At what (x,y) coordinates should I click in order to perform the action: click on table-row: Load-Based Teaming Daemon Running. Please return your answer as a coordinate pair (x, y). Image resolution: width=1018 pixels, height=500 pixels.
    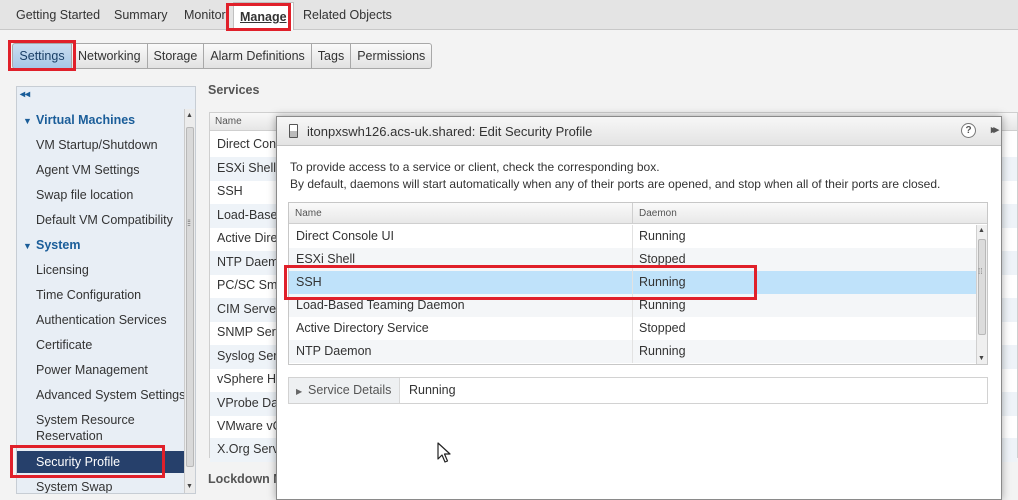
    Looking at the image, I should click on (633, 305).